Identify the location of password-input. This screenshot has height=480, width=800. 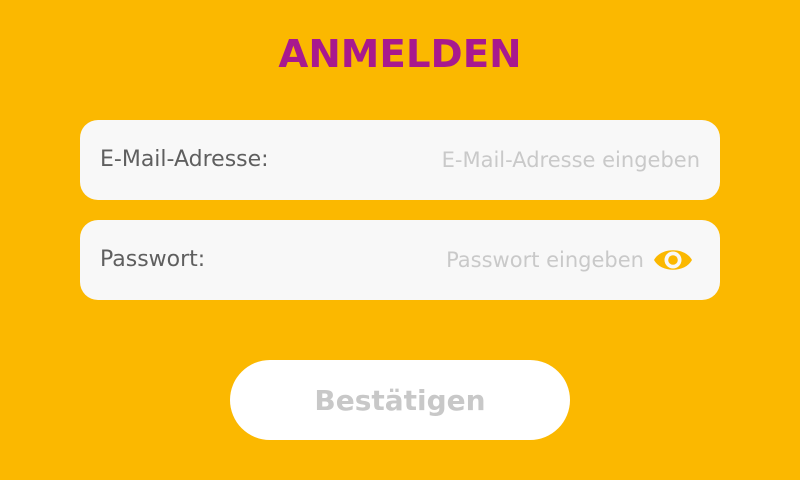
(514, 260).